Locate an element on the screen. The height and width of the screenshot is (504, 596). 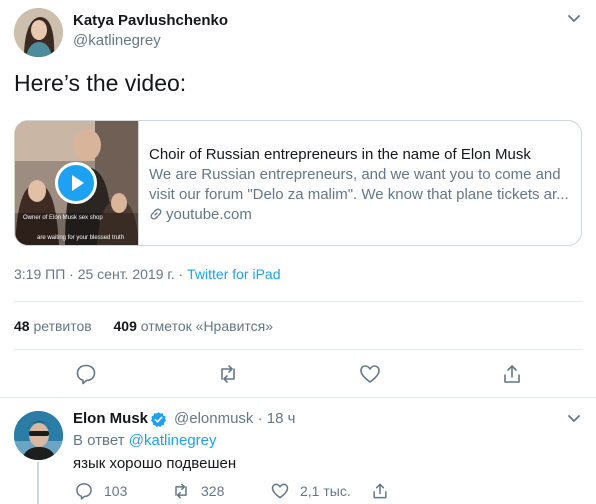
likes-stat: 409 отметок «Нравится» is located at coordinates (194, 326).